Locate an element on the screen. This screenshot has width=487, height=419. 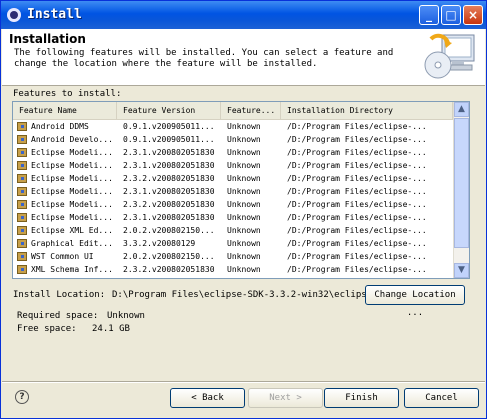
back-button: < Back is located at coordinates (207, 398).